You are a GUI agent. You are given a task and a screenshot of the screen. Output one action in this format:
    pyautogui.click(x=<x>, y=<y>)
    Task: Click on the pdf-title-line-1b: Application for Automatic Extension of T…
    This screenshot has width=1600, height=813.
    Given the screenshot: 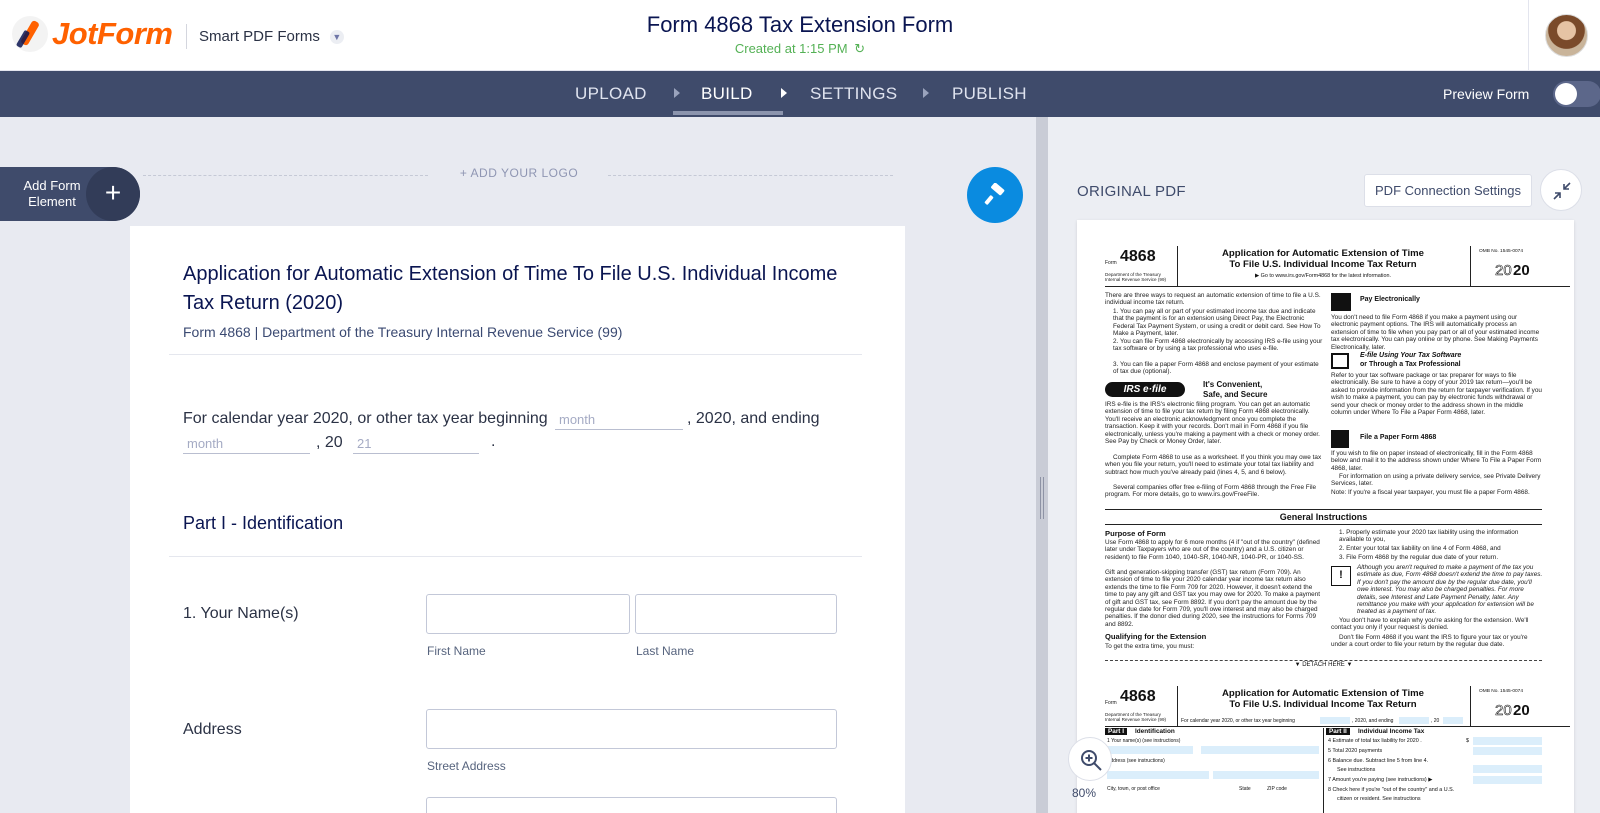 What is the action you would take?
    pyautogui.click(x=1323, y=693)
    